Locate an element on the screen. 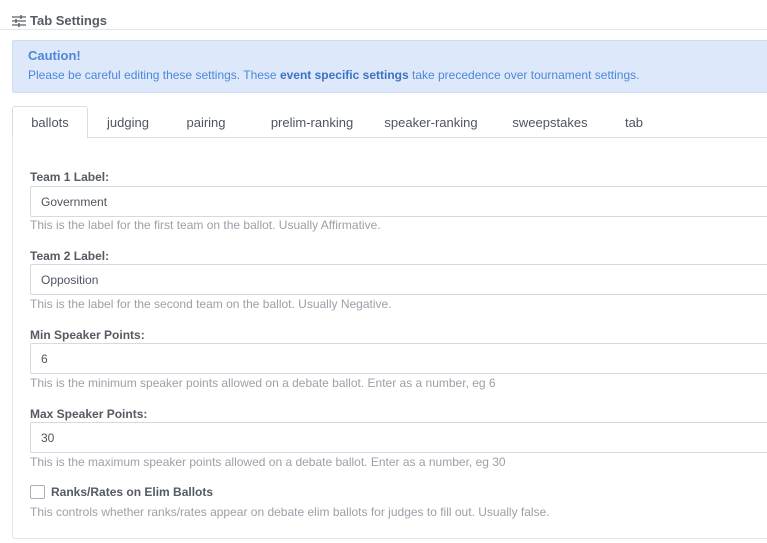 The width and height of the screenshot is (767, 543). max-speaker-points-label: Max Speaker Points: is located at coordinates (89, 414).